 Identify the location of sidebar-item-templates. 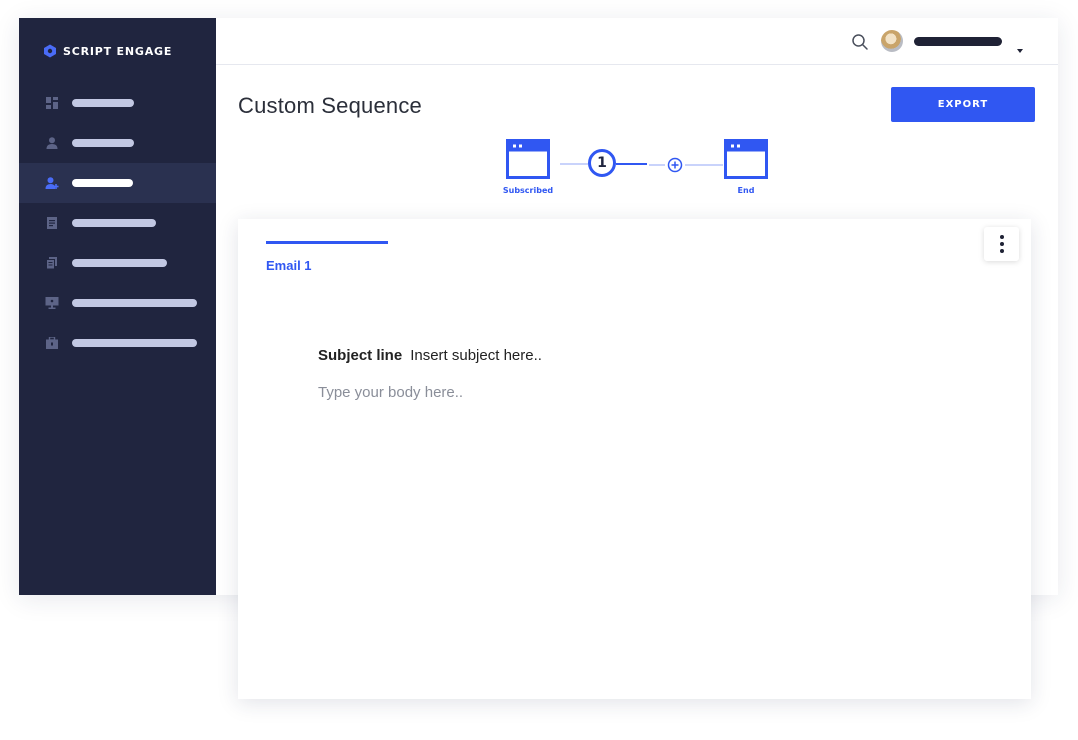
(117, 263).